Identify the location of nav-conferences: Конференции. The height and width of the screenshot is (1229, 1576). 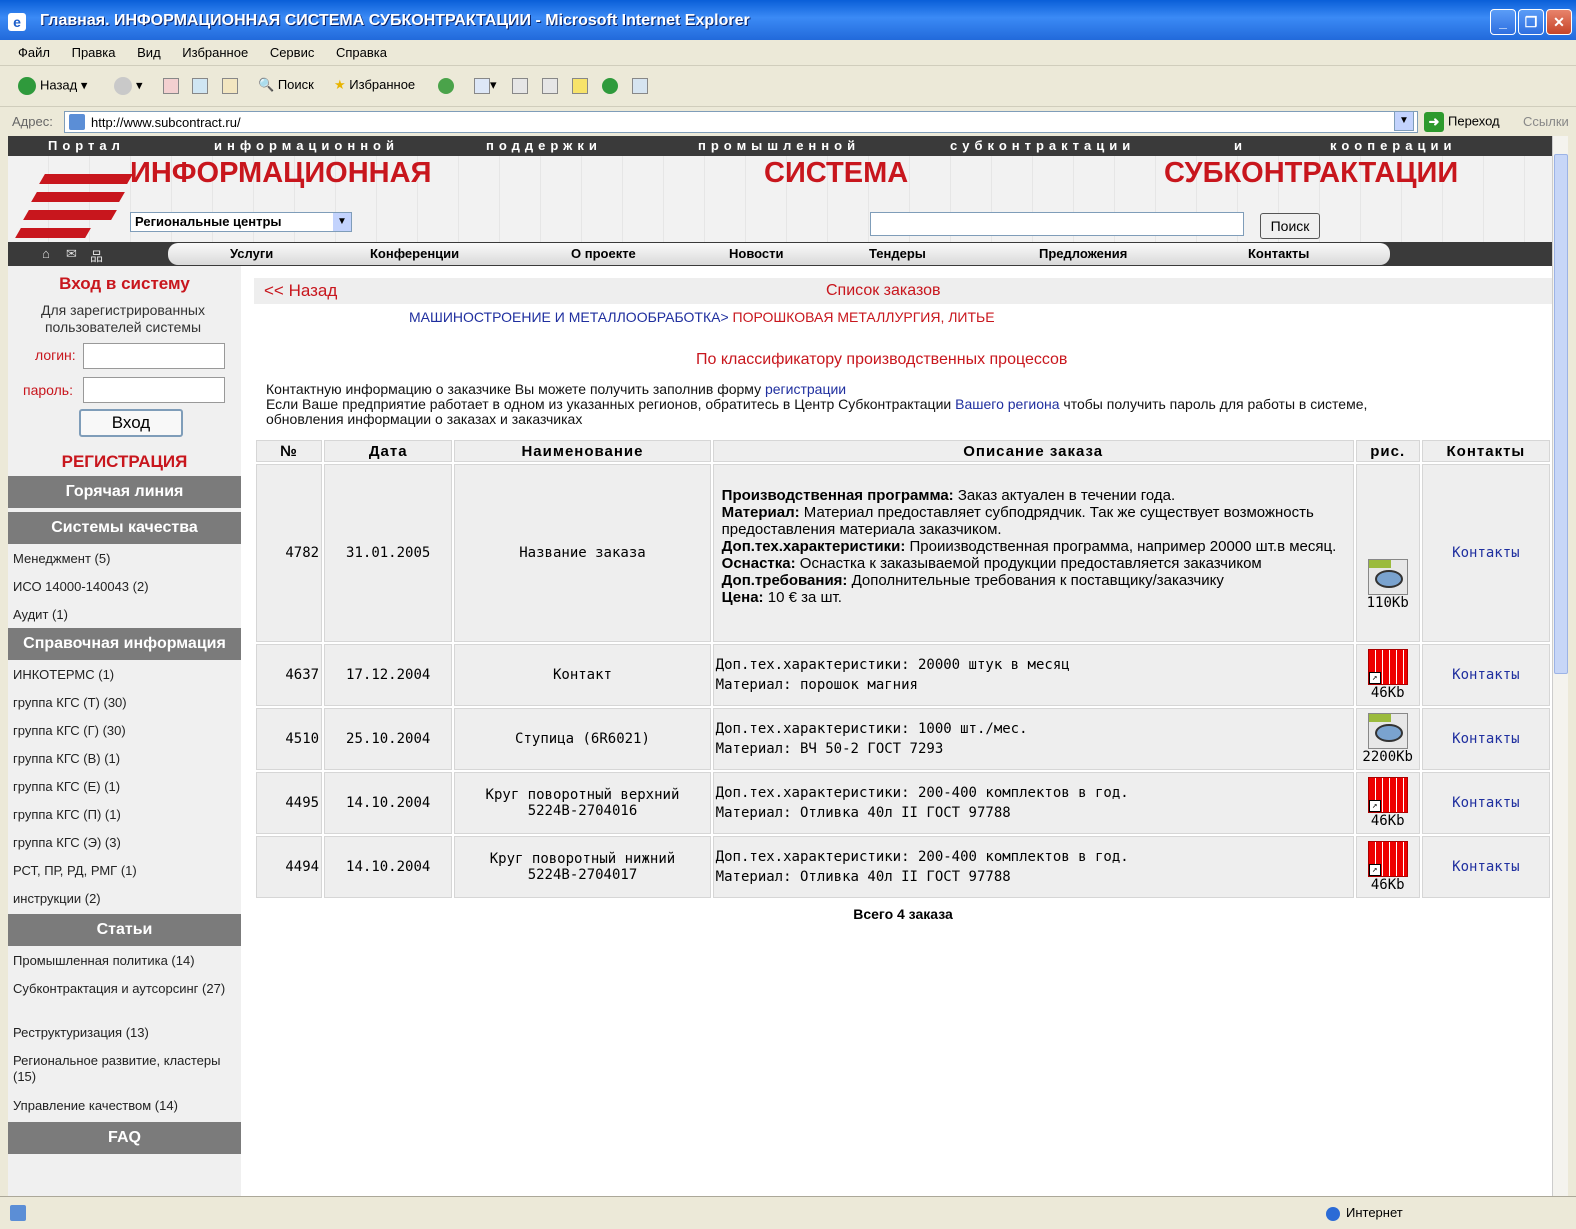
(414, 253).